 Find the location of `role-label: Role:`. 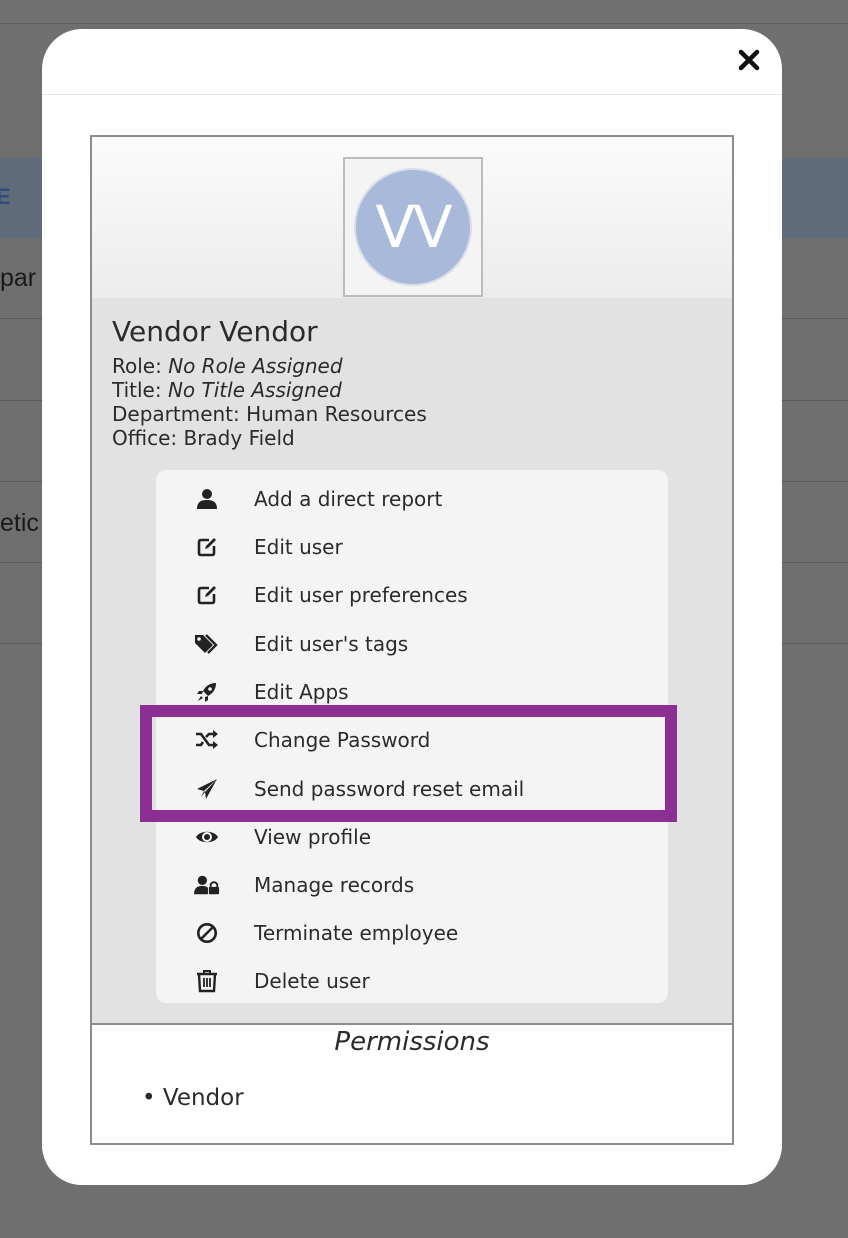

role-label: Role: is located at coordinates (137, 366).